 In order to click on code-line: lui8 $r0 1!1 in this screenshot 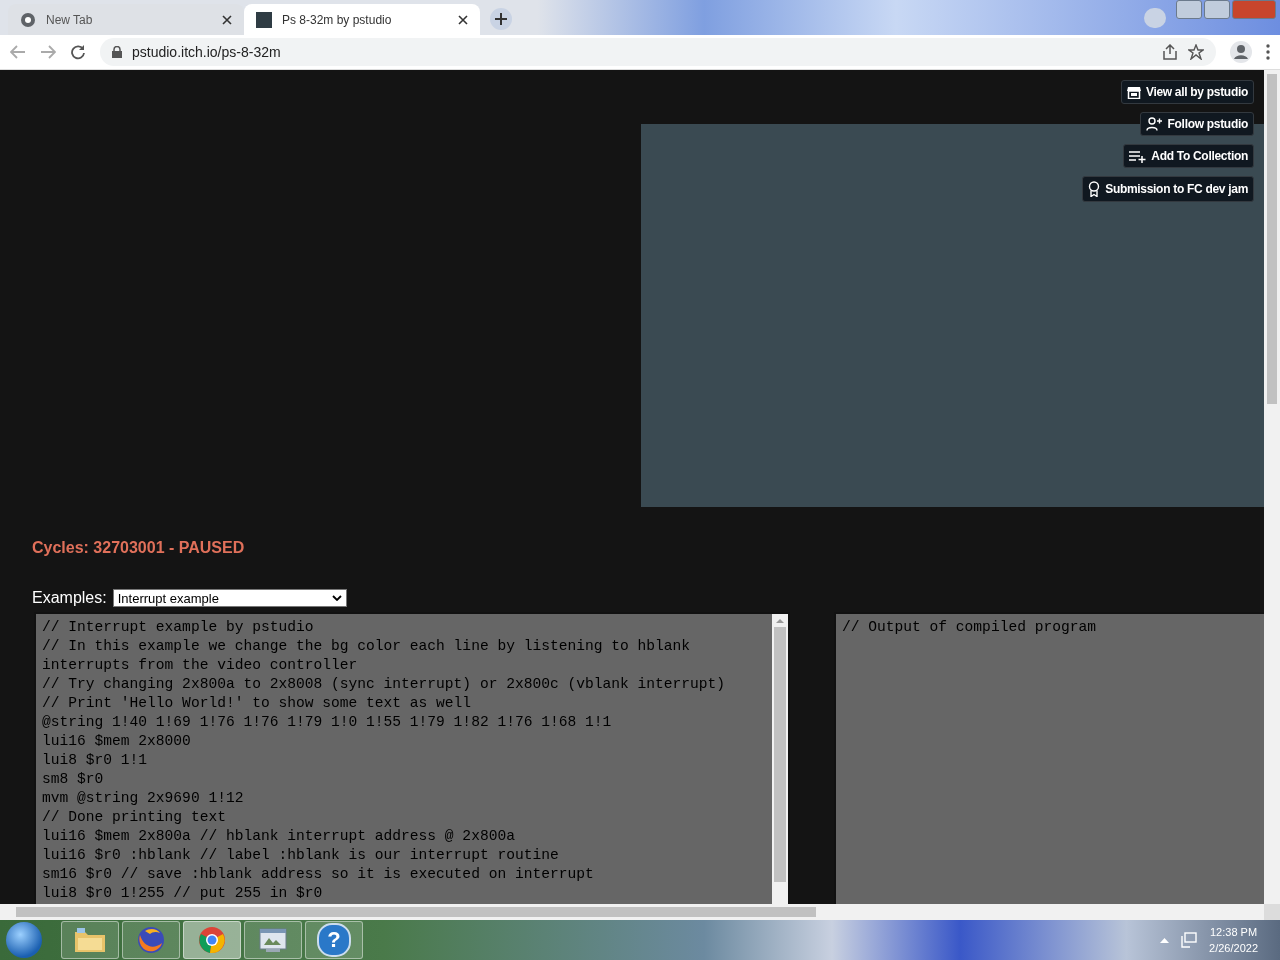, I will do `click(95, 760)`.